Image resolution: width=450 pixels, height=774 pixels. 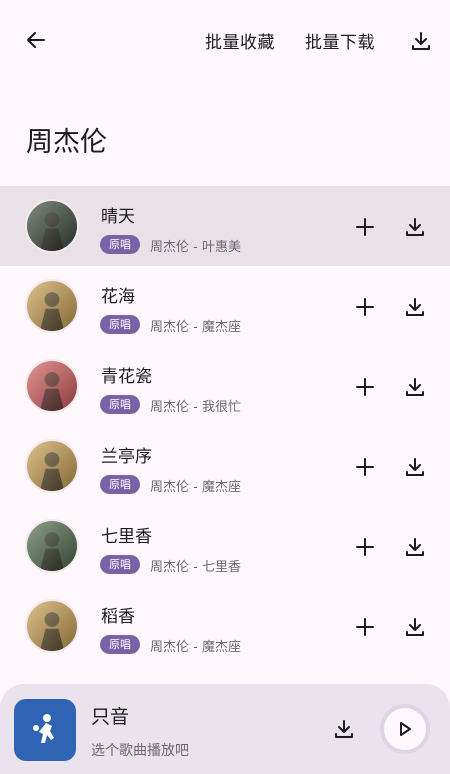 I want to click on song-row: 晴天 原唱 周杰伦 - 叶惠美, so click(x=225, y=226).